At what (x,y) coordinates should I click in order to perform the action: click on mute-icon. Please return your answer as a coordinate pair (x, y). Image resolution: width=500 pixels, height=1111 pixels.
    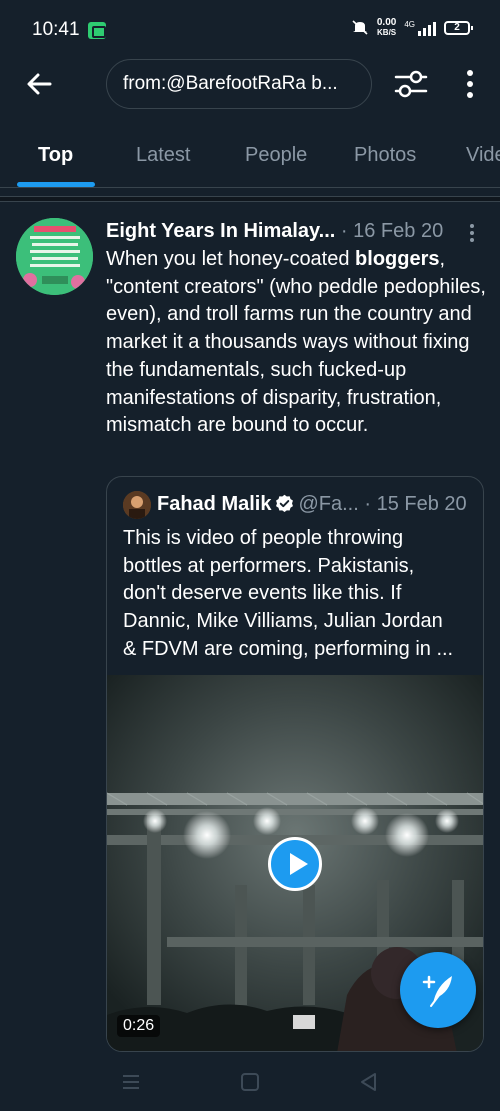
    Looking at the image, I should click on (360, 28).